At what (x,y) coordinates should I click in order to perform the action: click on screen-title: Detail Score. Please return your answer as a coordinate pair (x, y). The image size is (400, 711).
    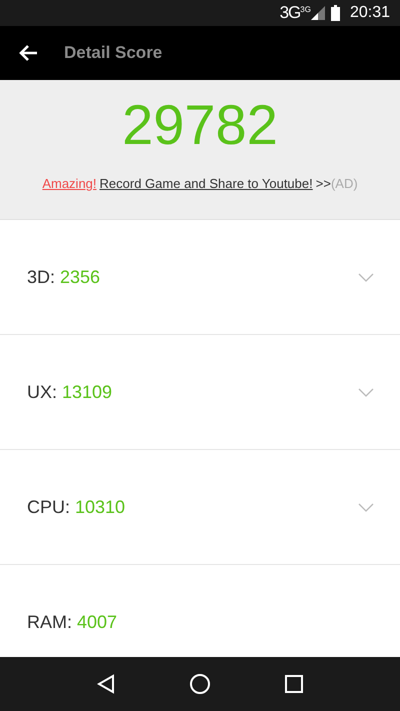
    Looking at the image, I should click on (113, 53).